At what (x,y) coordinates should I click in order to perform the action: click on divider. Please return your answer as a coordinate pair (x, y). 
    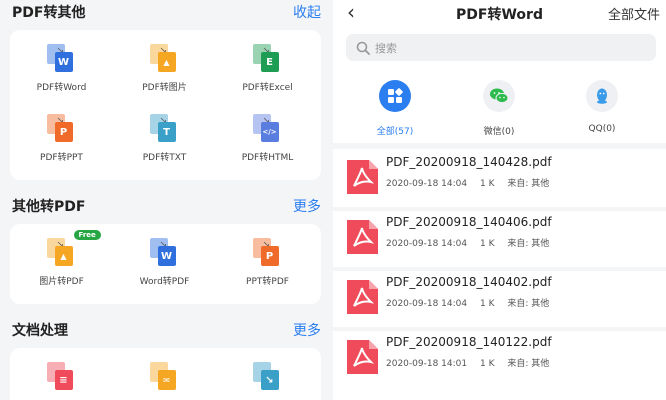
    Looking at the image, I should click on (499, 146).